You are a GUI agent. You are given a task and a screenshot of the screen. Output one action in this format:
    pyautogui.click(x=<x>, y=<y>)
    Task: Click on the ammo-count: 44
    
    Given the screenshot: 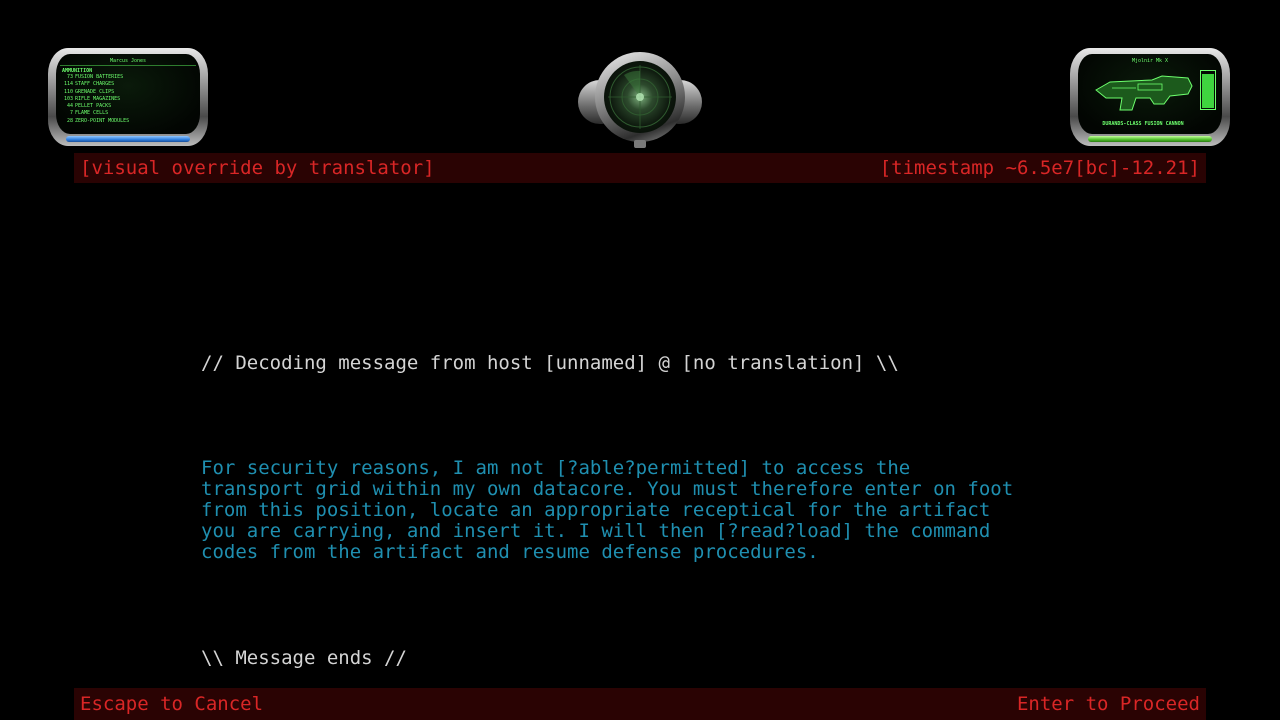 What is the action you would take?
    pyautogui.click(x=69, y=106)
    